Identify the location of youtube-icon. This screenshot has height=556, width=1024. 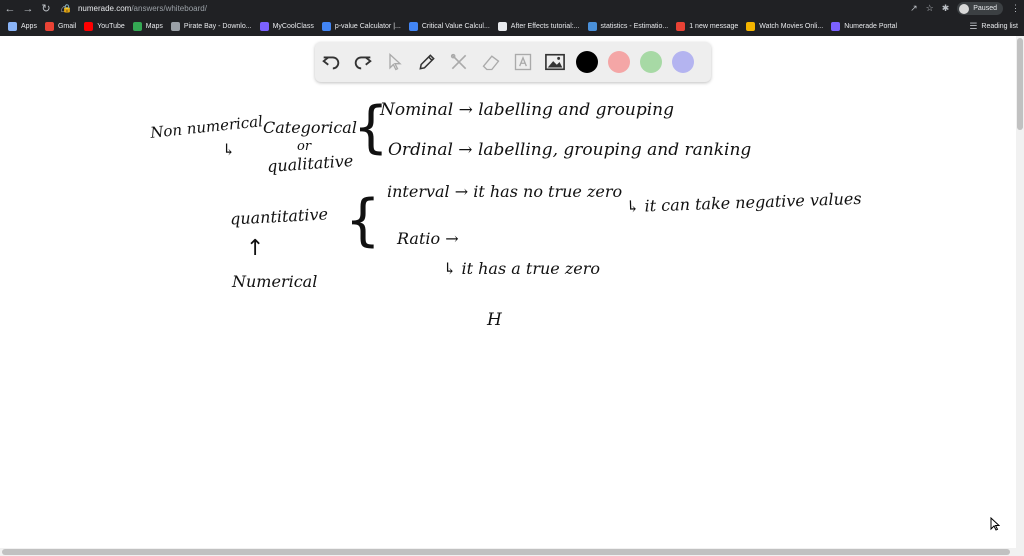
(89, 26).